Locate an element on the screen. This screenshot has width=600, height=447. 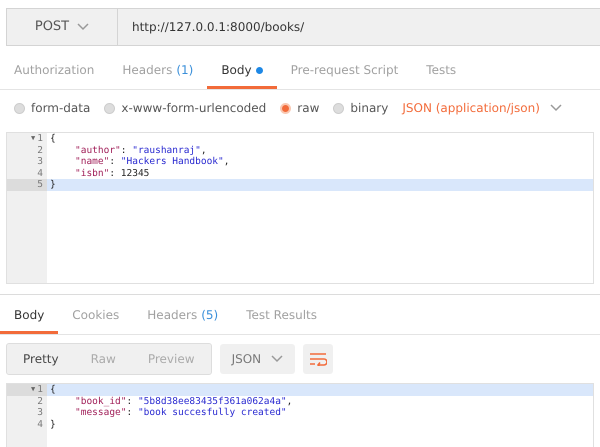
method-dropdown: POST is located at coordinates (62, 27).